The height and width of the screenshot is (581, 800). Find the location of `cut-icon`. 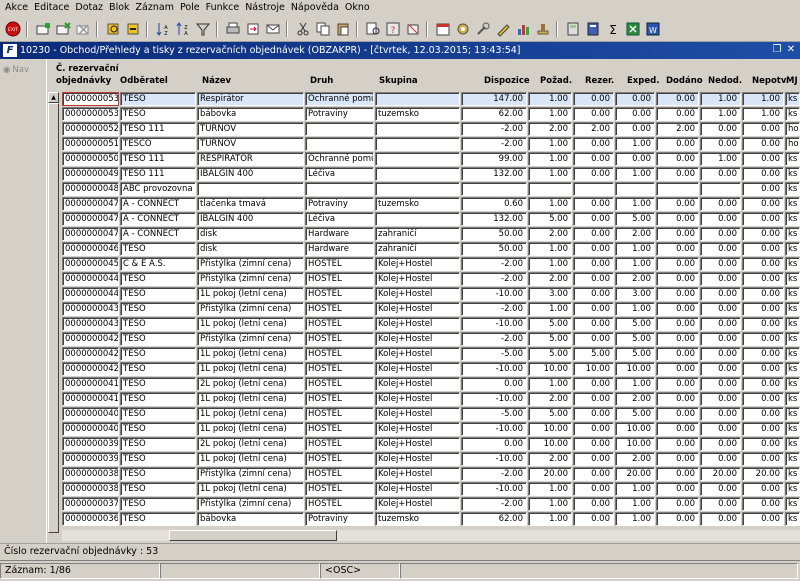

cut-icon is located at coordinates (303, 29).